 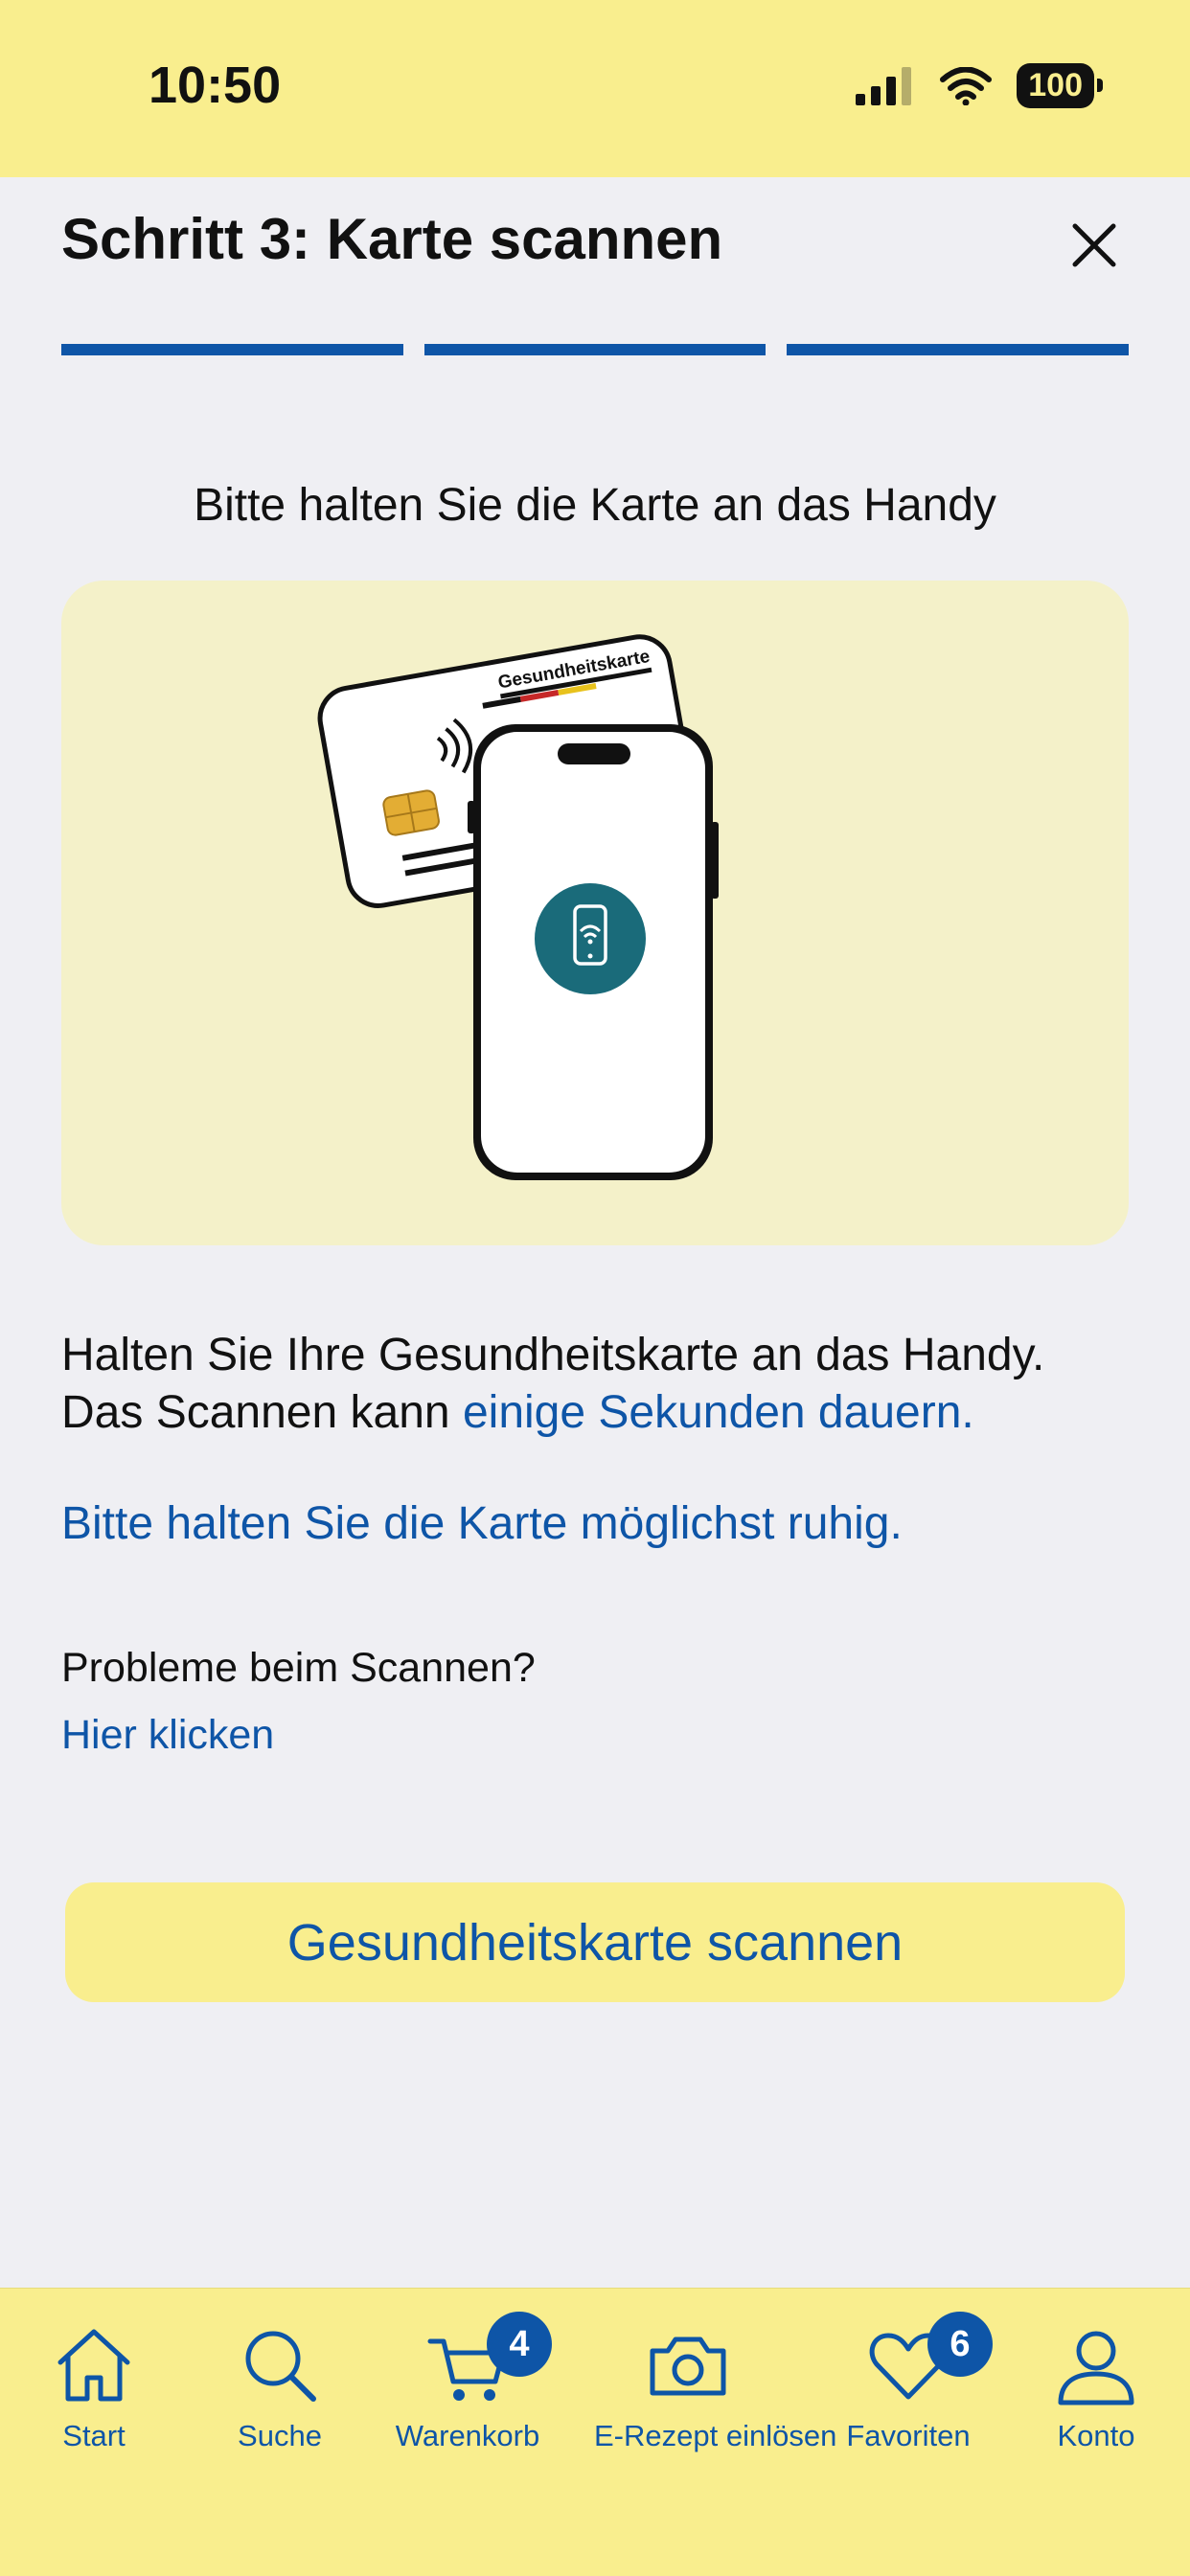 I want to click on tab-label: Suche, so click(x=280, y=2436).